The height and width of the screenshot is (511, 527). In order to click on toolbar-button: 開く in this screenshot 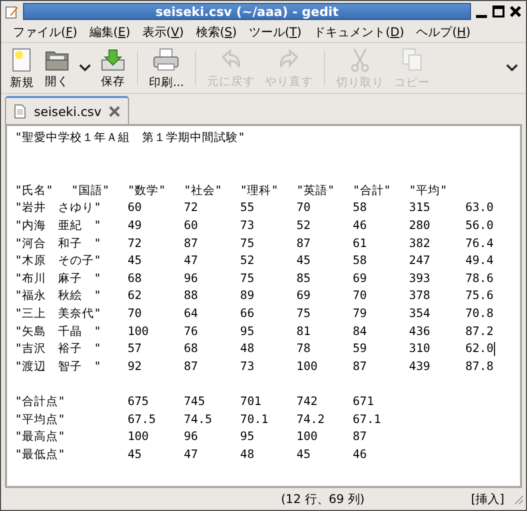, I will do `click(57, 68)`.